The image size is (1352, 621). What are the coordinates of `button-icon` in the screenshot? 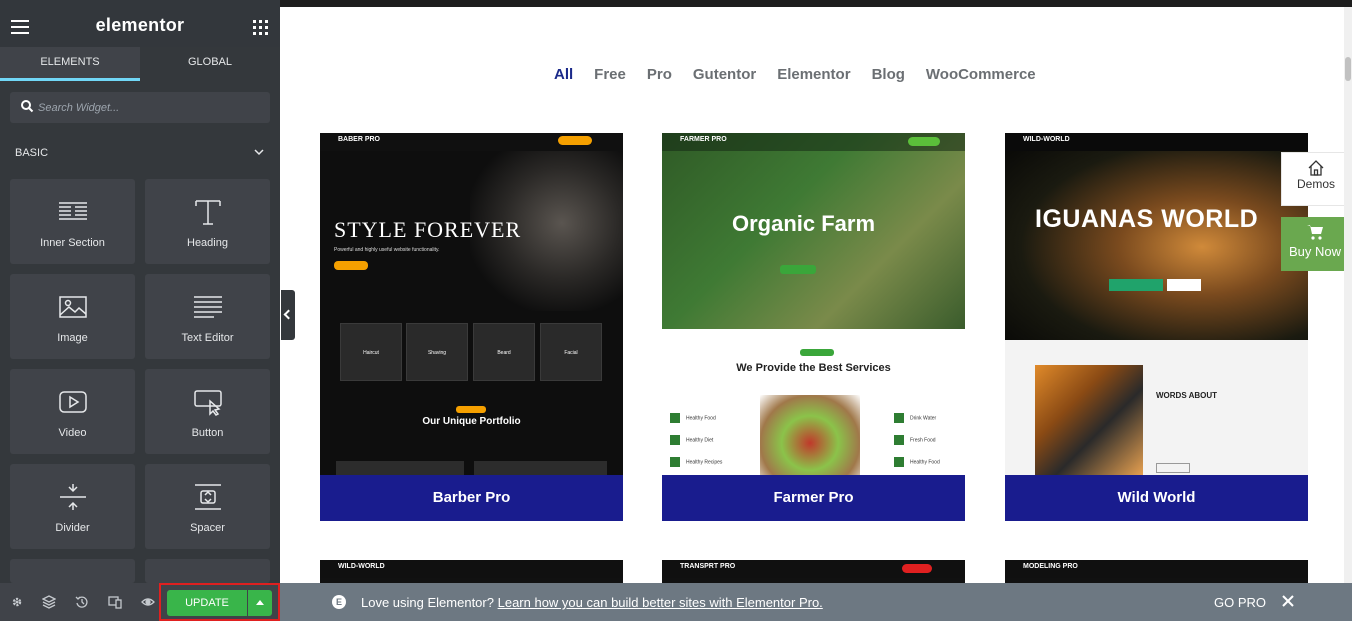 It's located at (208, 403).